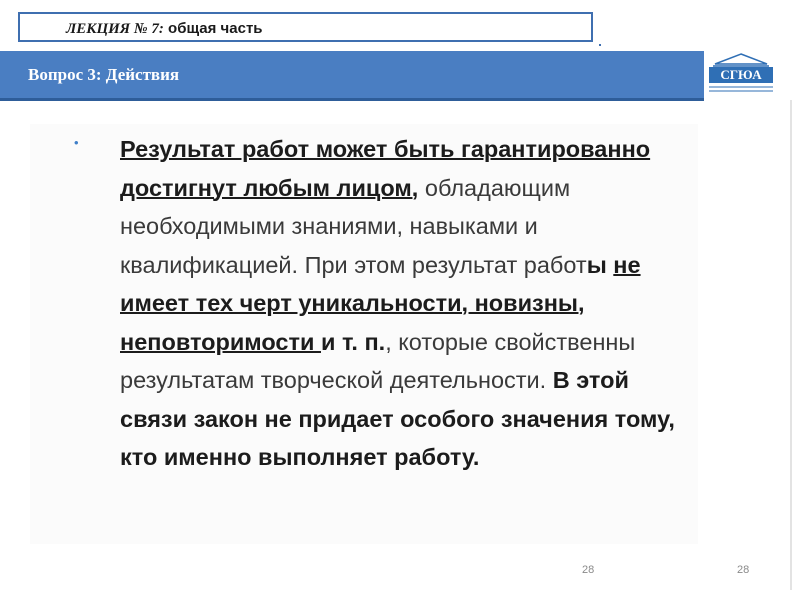 Image resolution: width=800 pixels, height=599 pixels. Describe the element at coordinates (791, 345) in the screenshot. I see `right-divider` at that location.